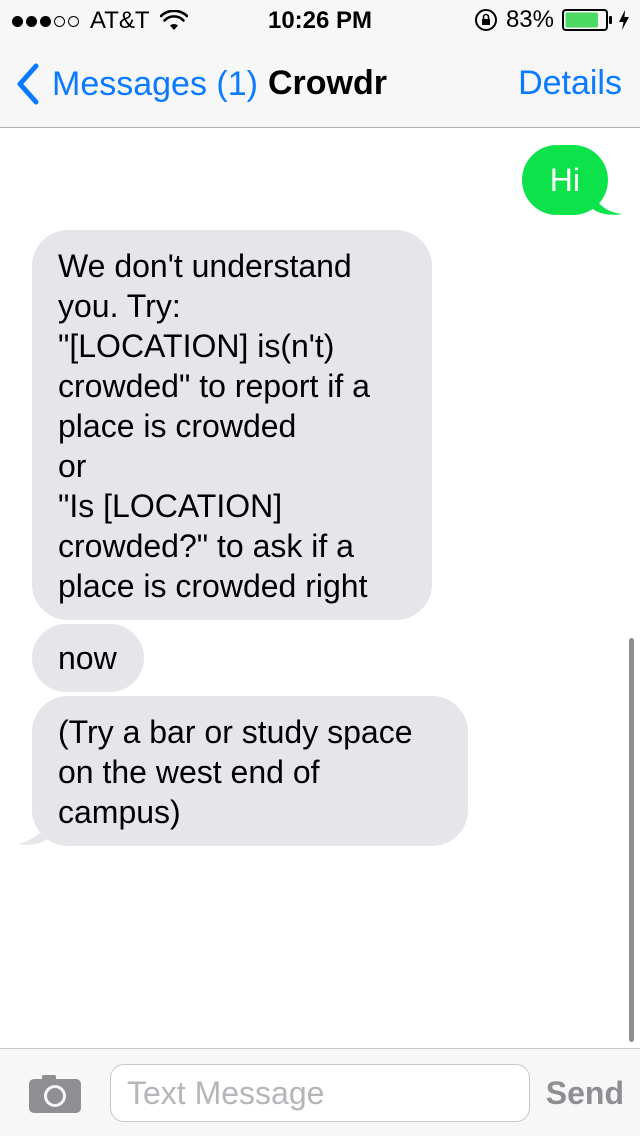  Describe the element at coordinates (205, 266) in the screenshot. I see `message-line: We don't understand` at that location.